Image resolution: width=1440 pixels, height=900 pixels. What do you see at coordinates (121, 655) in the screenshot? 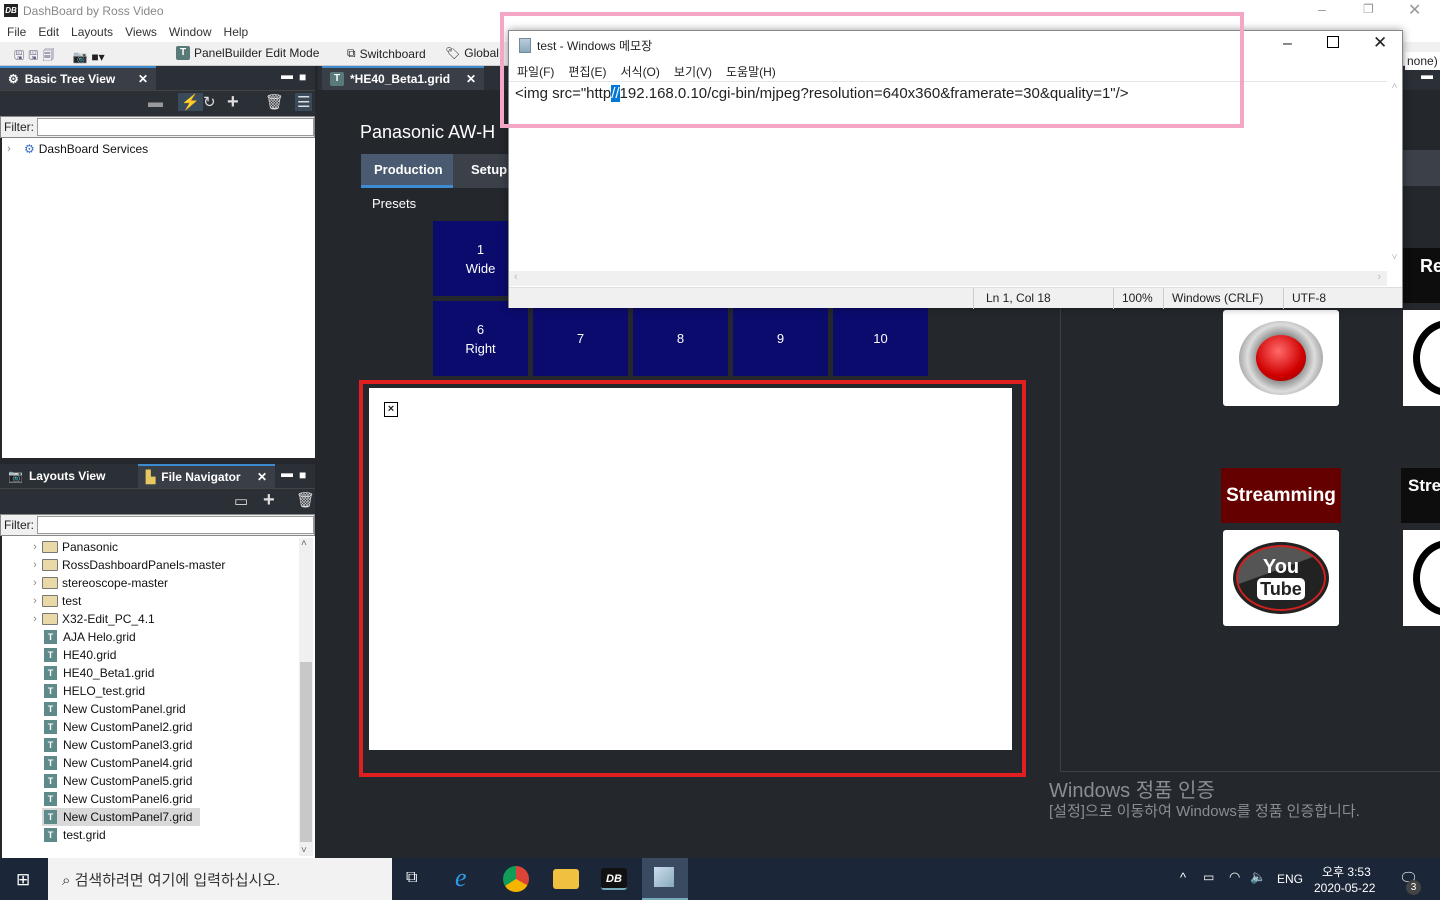
I see `file-item: T HE40.grid` at bounding box center [121, 655].